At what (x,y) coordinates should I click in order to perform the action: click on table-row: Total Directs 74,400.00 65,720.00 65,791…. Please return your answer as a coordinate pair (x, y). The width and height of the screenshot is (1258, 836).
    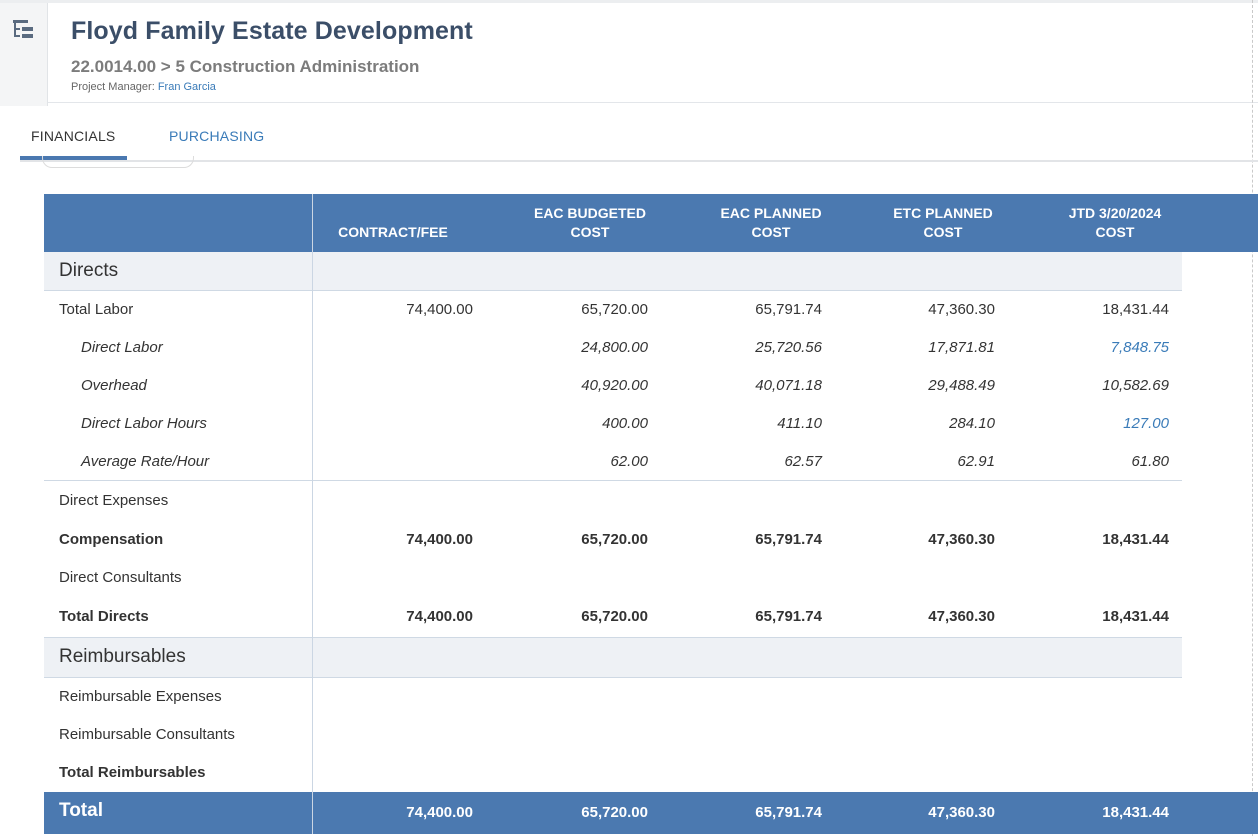
    Looking at the image, I should click on (613, 617).